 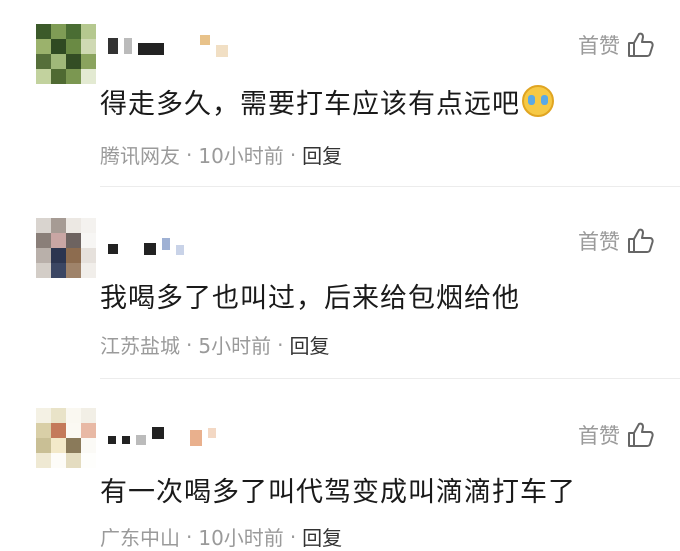 I want to click on comment-text-content: 我喝多了也叫过，后来给包烟给他, so click(x=310, y=298).